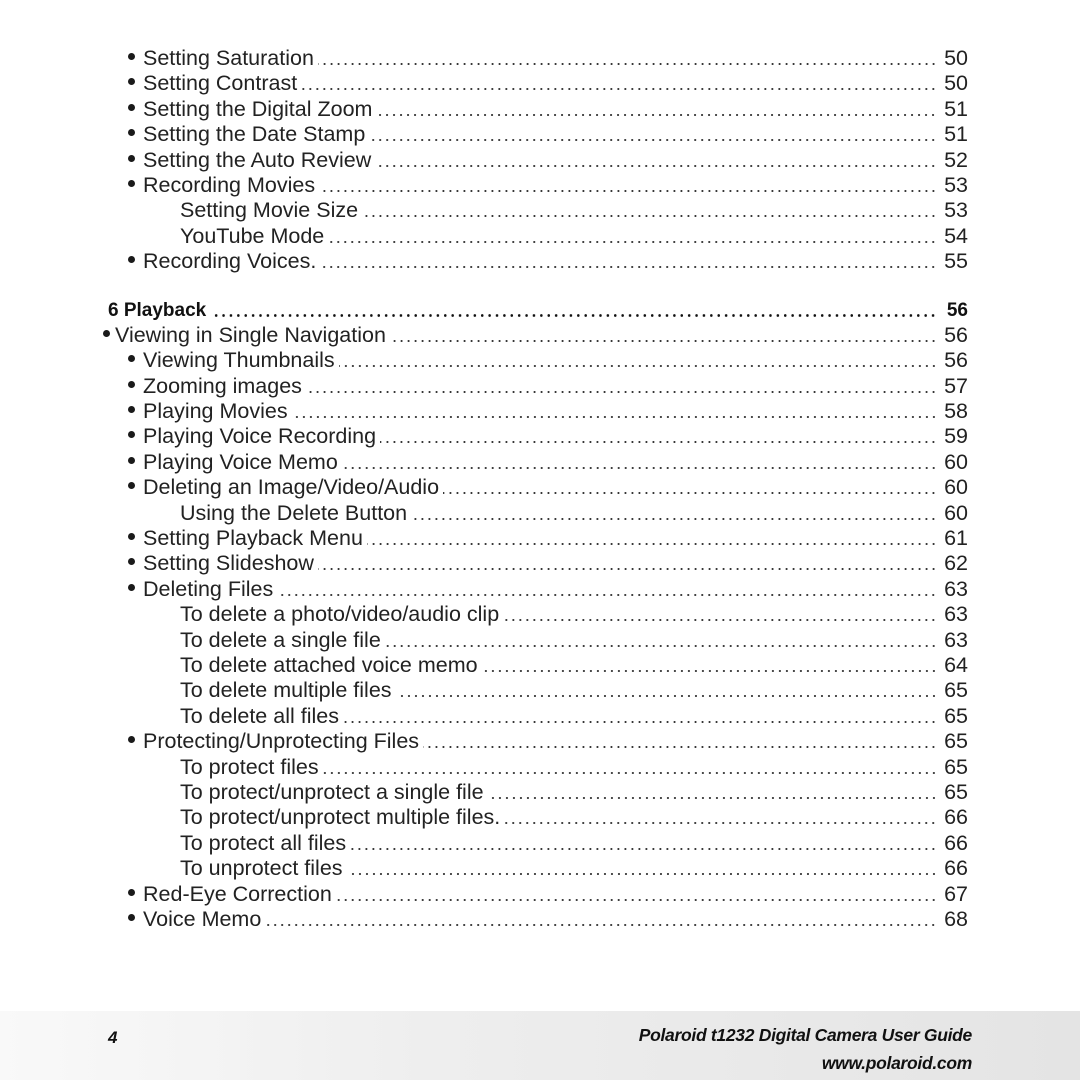  I want to click on toc-entry: Setting Movie Size 53, so click(540, 210).